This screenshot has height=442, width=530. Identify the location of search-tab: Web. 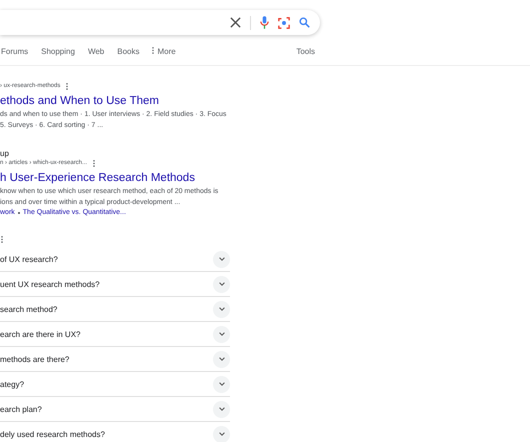
(96, 51).